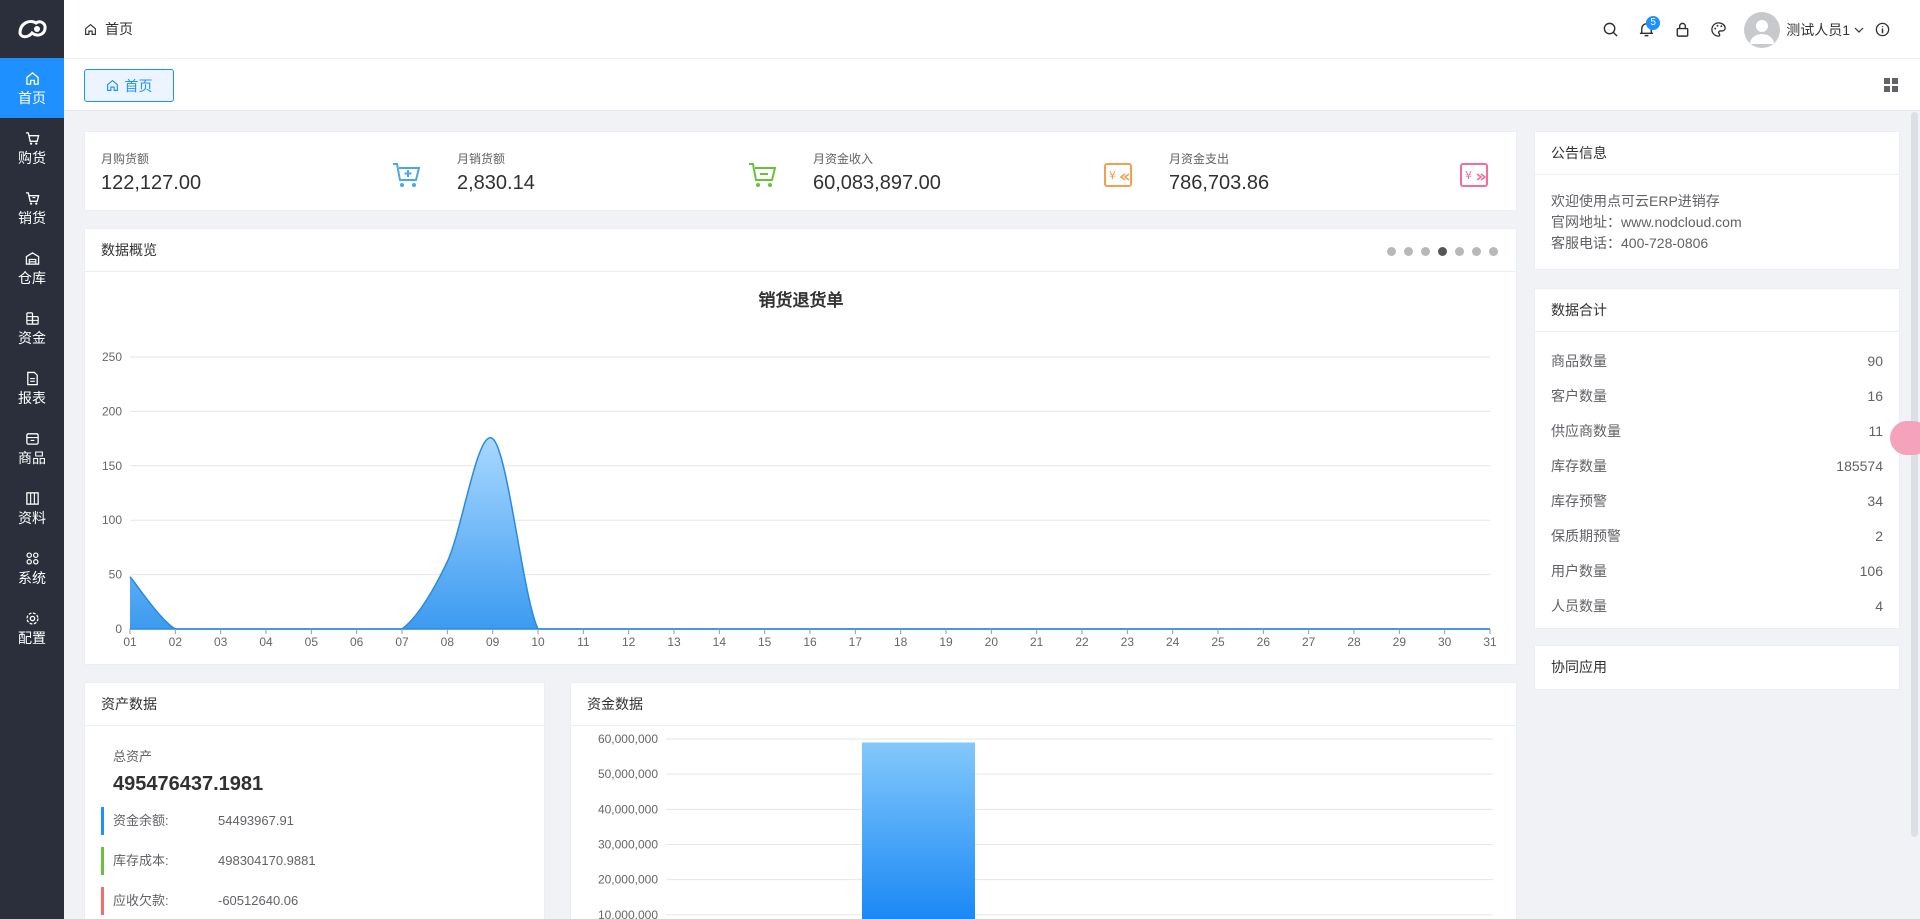  Describe the element at coordinates (1610, 30) in the screenshot. I see `search-button` at that location.